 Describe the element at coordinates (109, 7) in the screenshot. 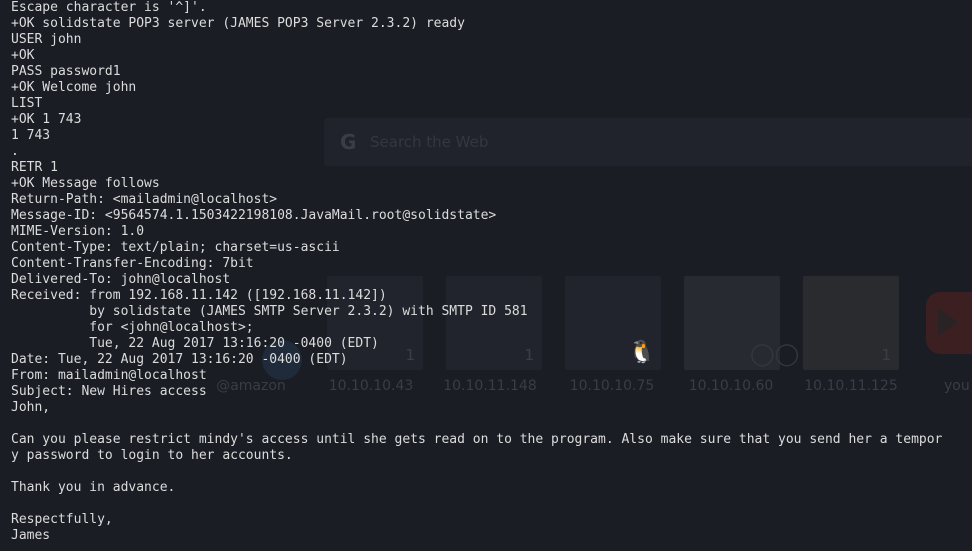

I see `terminal-line: Escape character is '^]'.` at that location.